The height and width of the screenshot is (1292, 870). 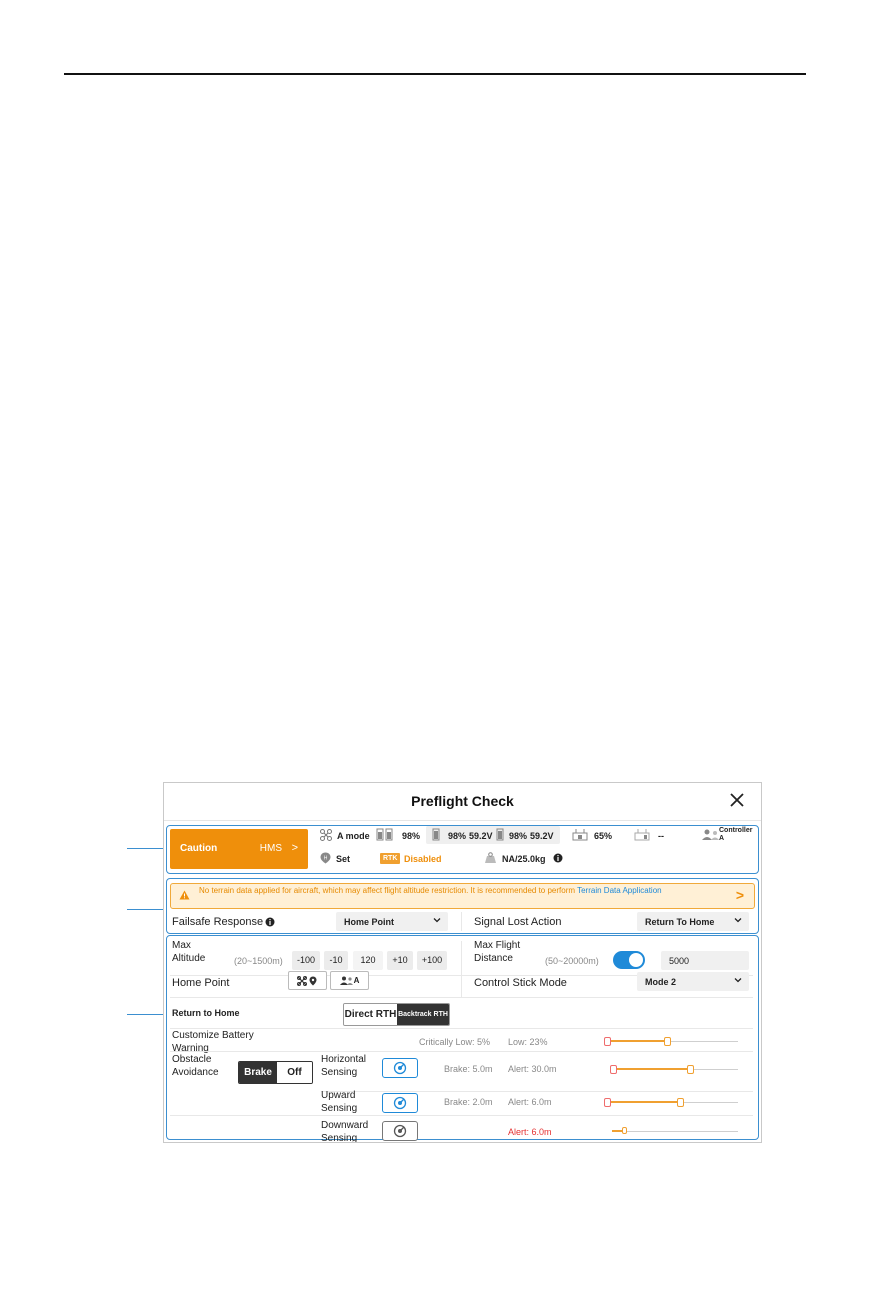 What do you see at coordinates (457, 836) in the screenshot?
I see `battery-1-percent: 98%` at bounding box center [457, 836].